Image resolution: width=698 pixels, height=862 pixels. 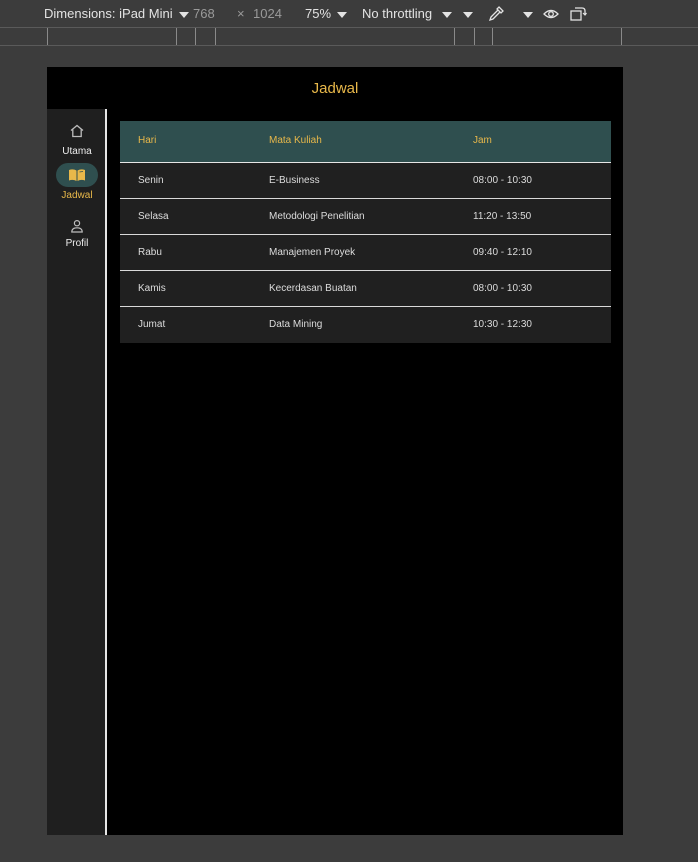 I want to click on throttling-label: No throttling, so click(x=397, y=13).